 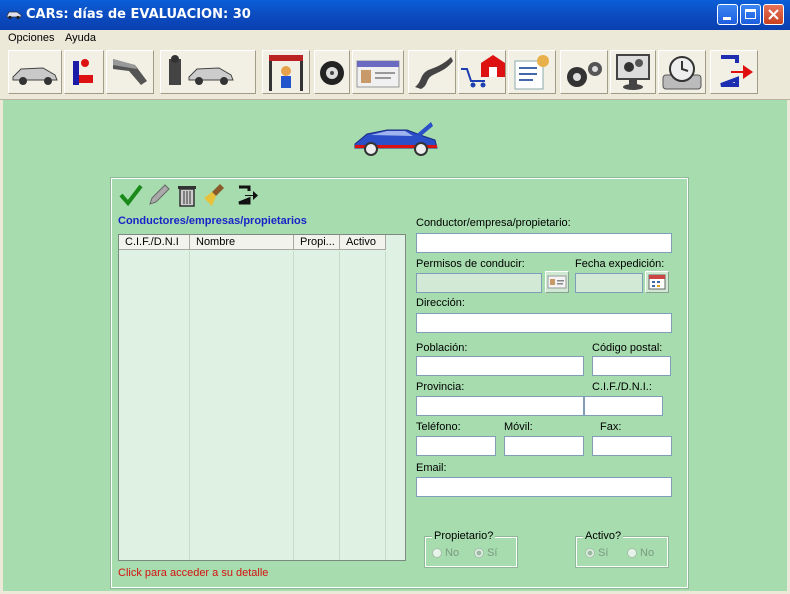 I want to click on conductor-field, so click(x=544, y=243).